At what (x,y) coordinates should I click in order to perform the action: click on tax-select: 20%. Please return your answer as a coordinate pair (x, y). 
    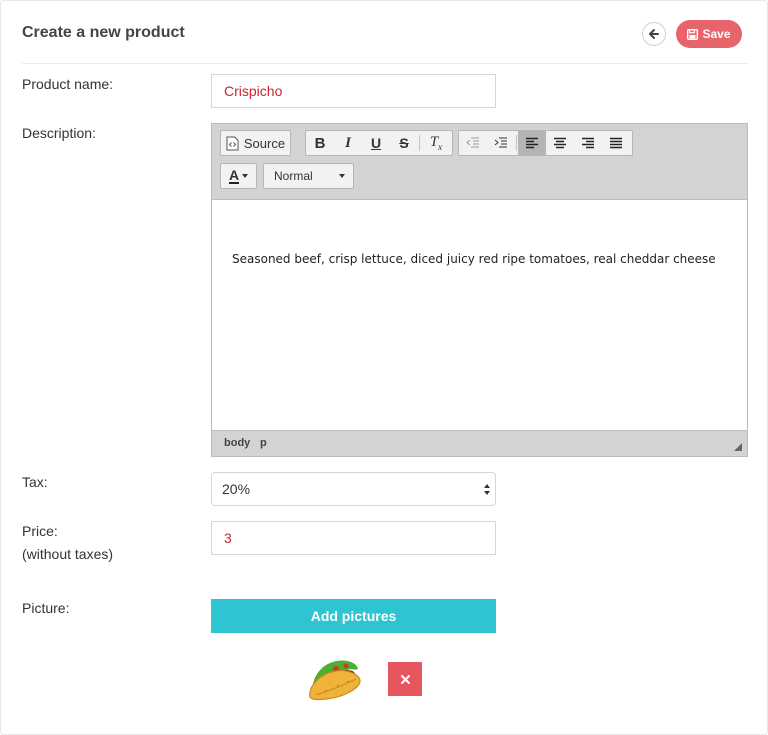
    Looking at the image, I should click on (353, 489).